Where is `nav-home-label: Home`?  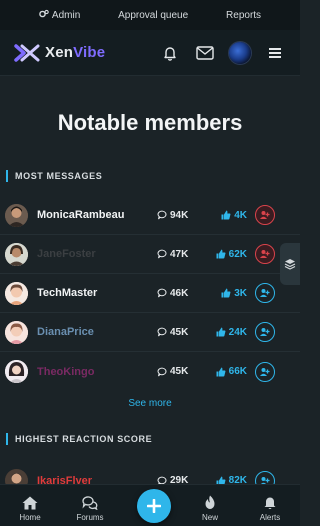
nav-home-label: Home is located at coordinates (30, 517).